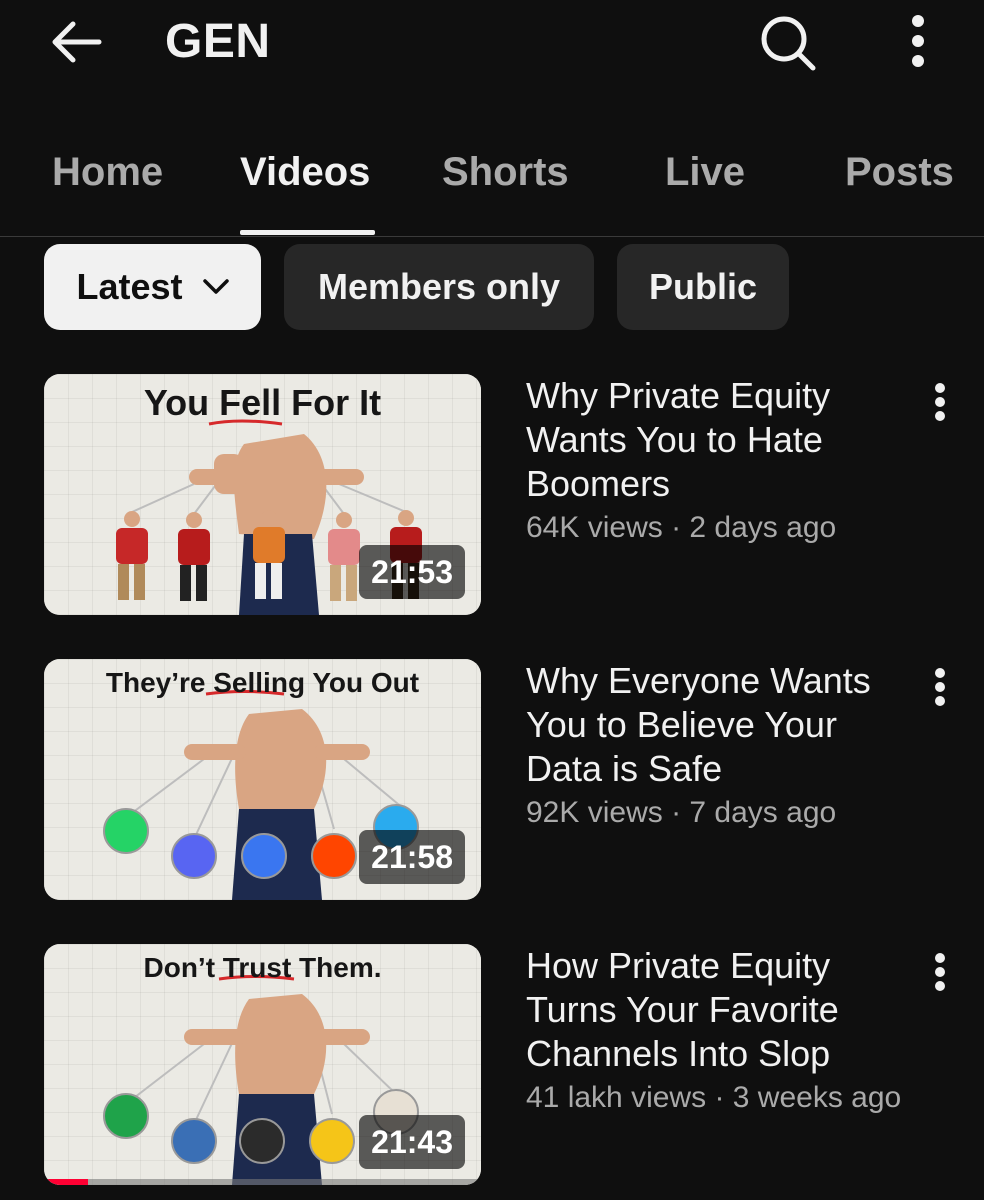 Image resolution: width=984 pixels, height=1200 pixels. I want to click on filter-chips: Latest Members only Public, so click(492, 289).